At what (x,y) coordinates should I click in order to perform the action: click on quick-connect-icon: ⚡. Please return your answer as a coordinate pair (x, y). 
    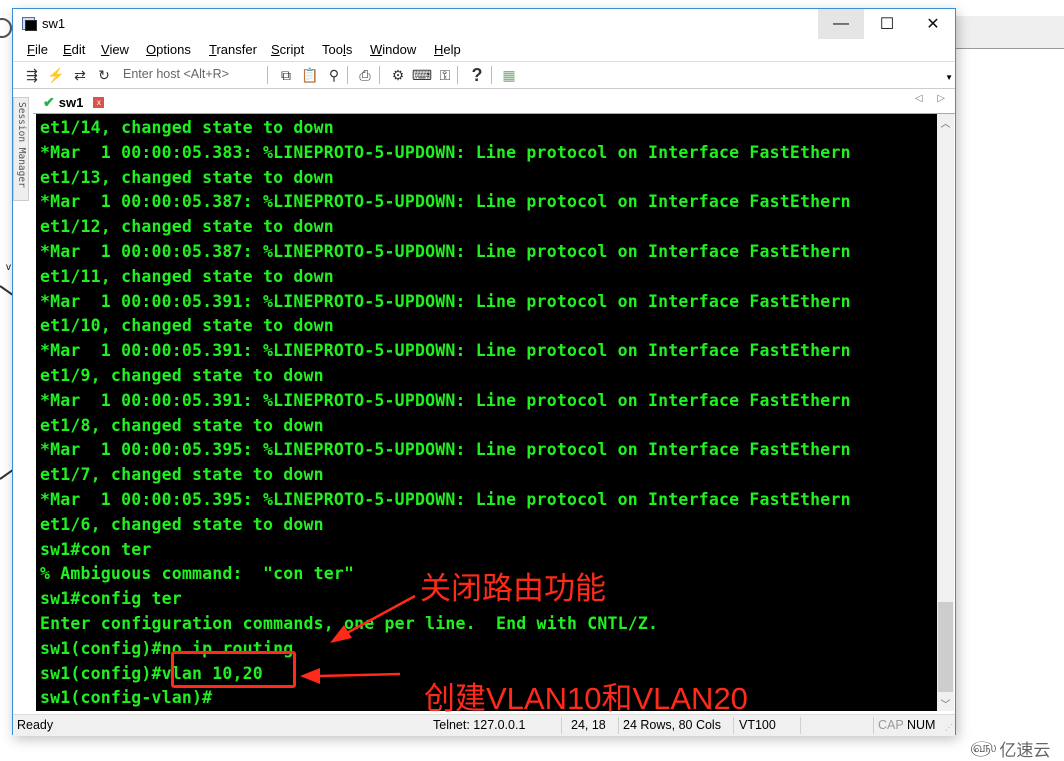
    Looking at the image, I should click on (56, 75).